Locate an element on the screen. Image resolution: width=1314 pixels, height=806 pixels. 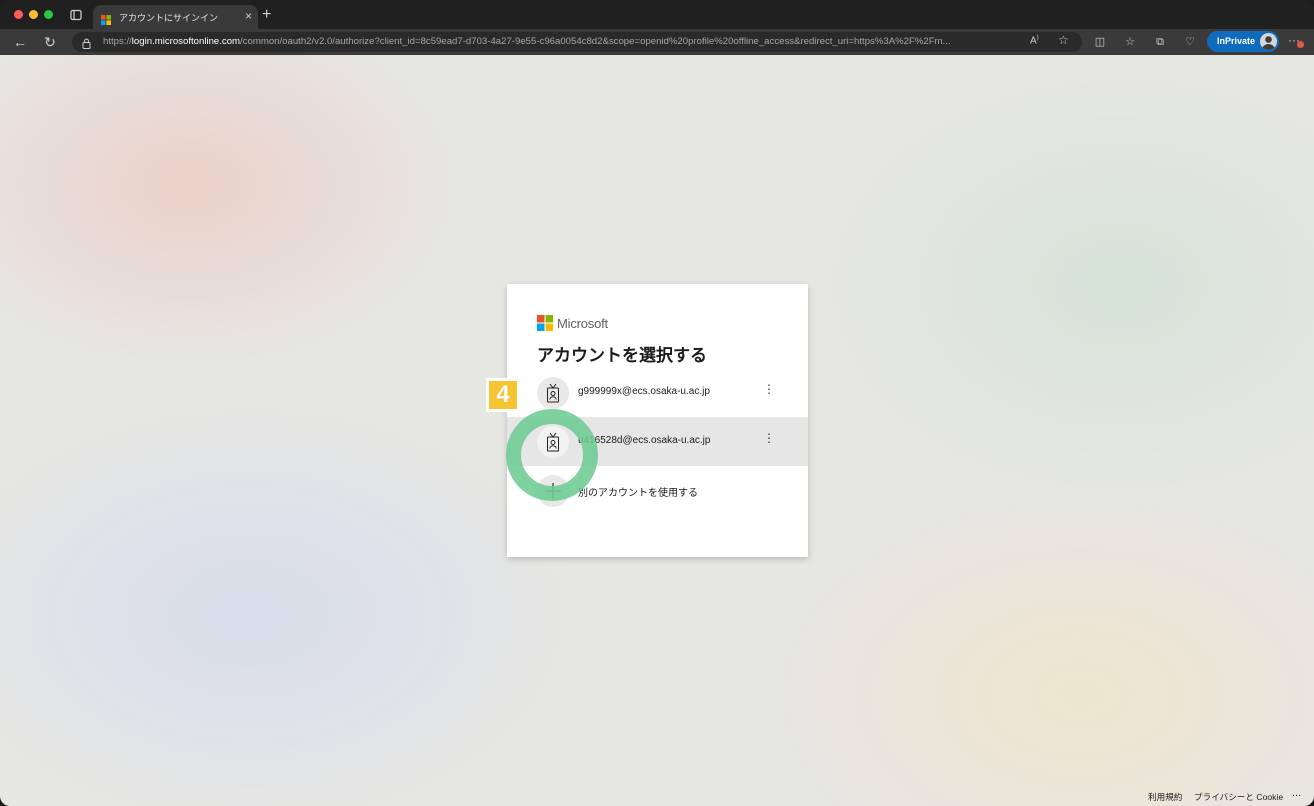
favorites-icon: ☆ is located at coordinates (1130, 42).